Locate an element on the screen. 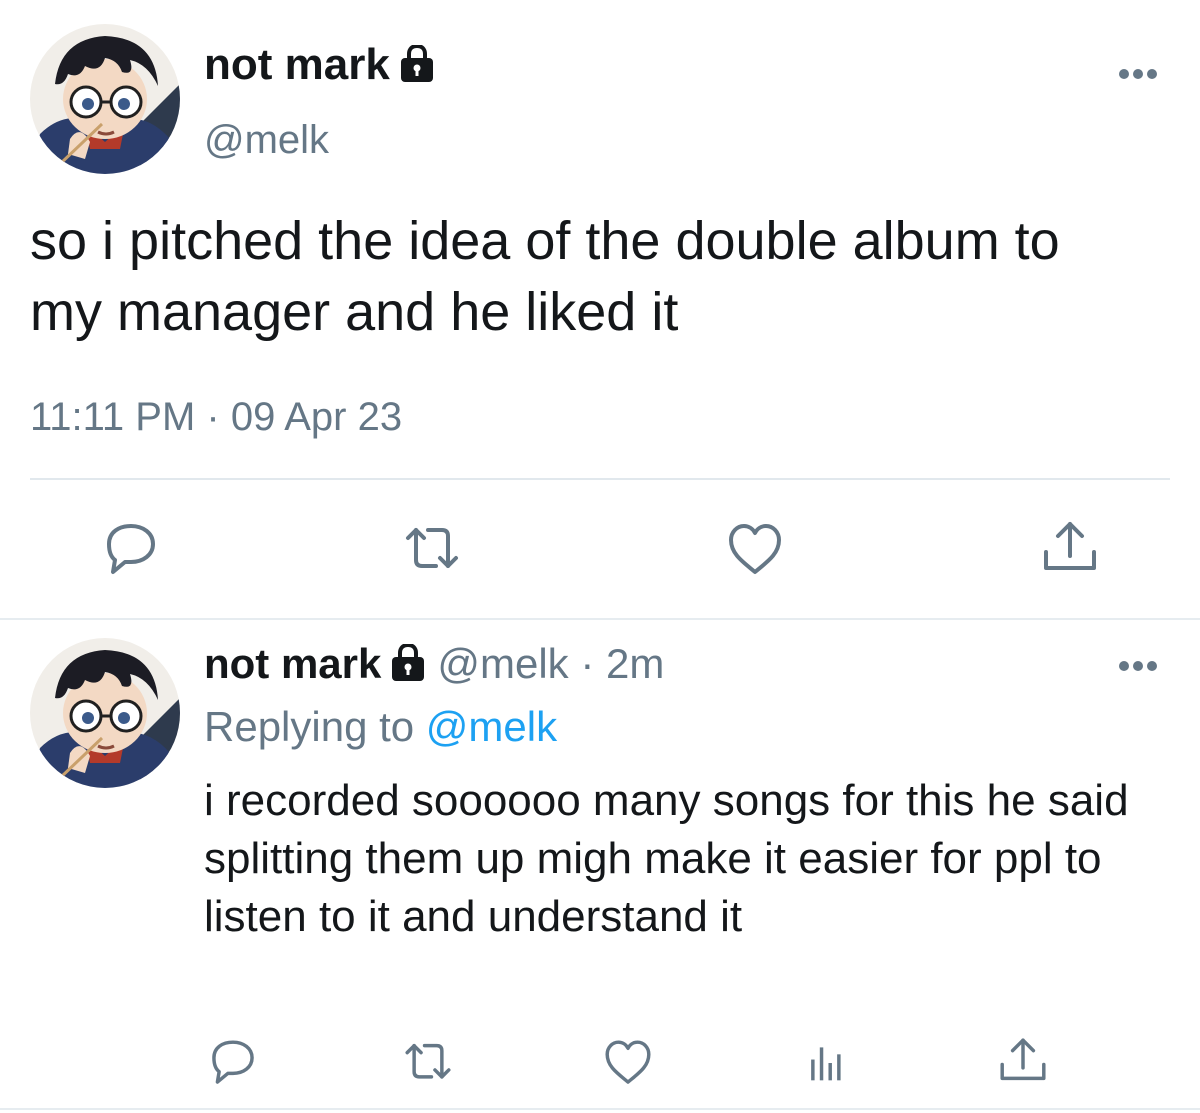  reply-header: not mark @melk · 2m is located at coordinates (434, 666).